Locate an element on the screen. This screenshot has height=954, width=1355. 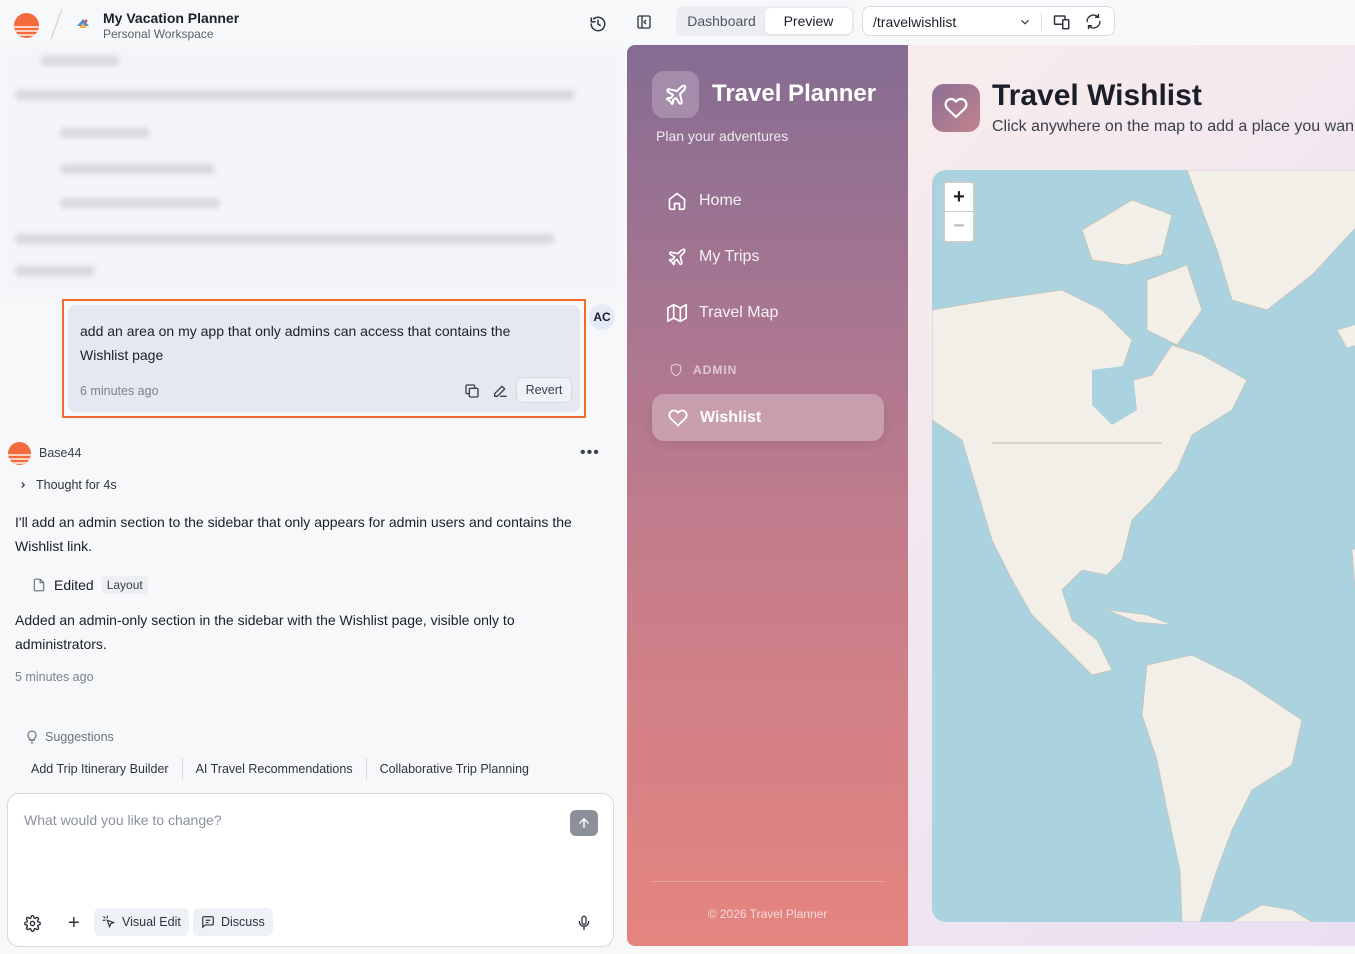
project-icon is located at coordinates (83, 23).